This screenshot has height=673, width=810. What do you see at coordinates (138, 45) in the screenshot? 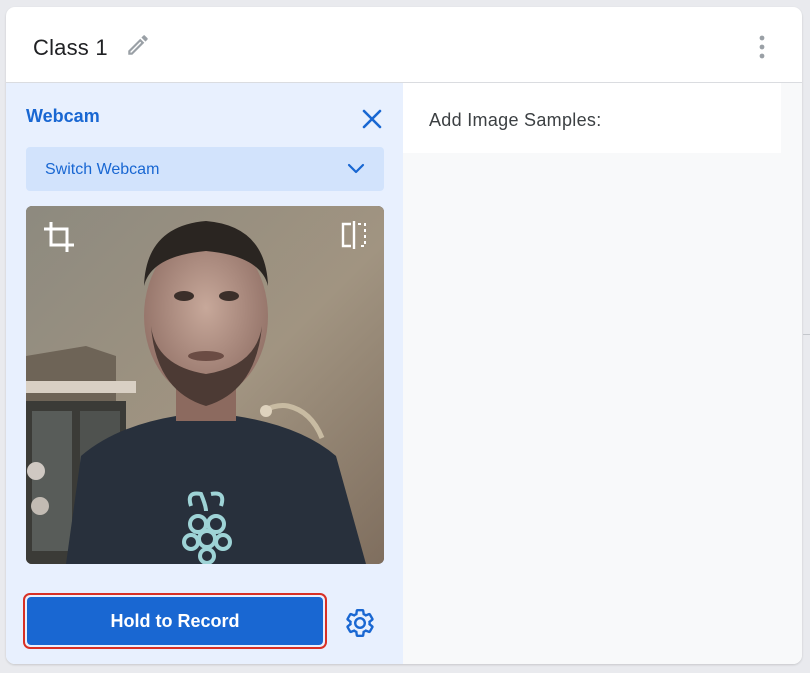
I see `pencil-icon` at bounding box center [138, 45].